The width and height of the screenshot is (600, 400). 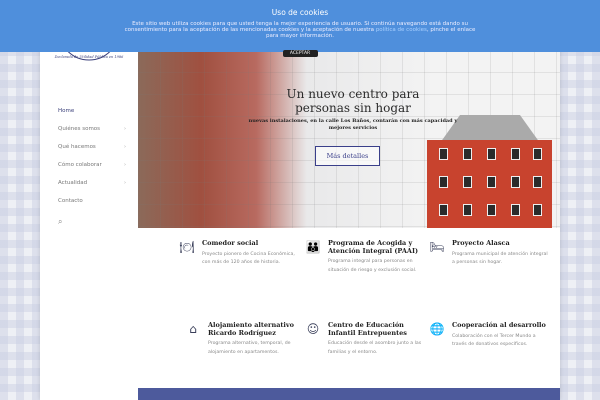 What do you see at coordinates (437, 329) in the screenshot?
I see `globe-icon: 🌐` at bounding box center [437, 329].